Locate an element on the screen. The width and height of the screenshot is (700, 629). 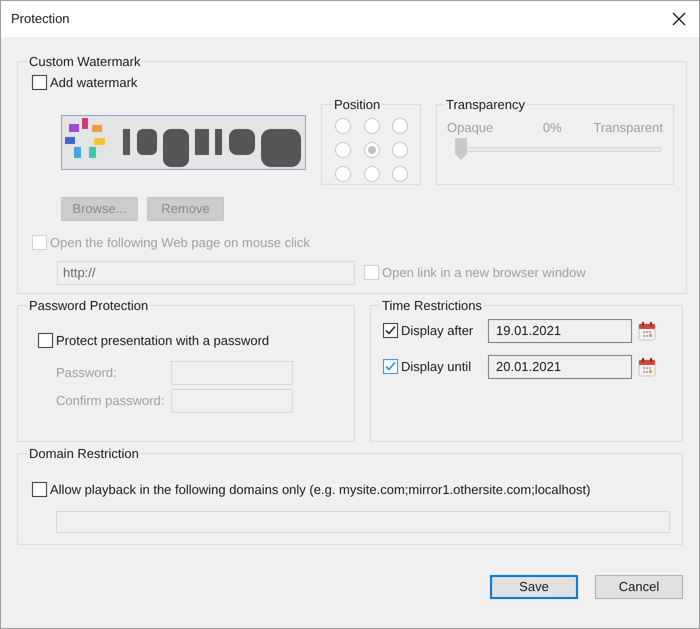
slider-min-label: Opaque is located at coordinates (470, 127).